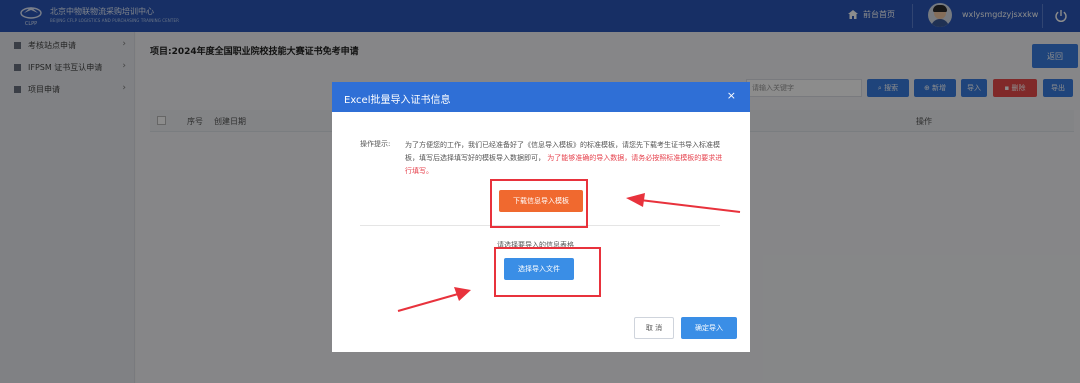  I want to click on annotation-arrow-left, so click(434, 299).